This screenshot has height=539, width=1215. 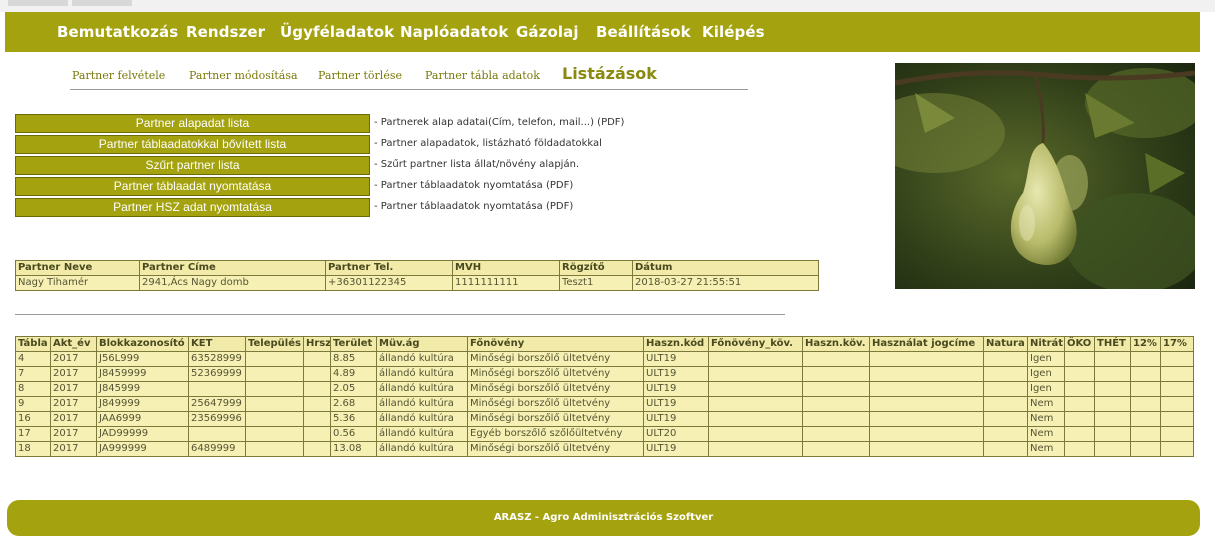 What do you see at coordinates (33, 344) in the screenshot?
I see `column-header: Tábla` at bounding box center [33, 344].